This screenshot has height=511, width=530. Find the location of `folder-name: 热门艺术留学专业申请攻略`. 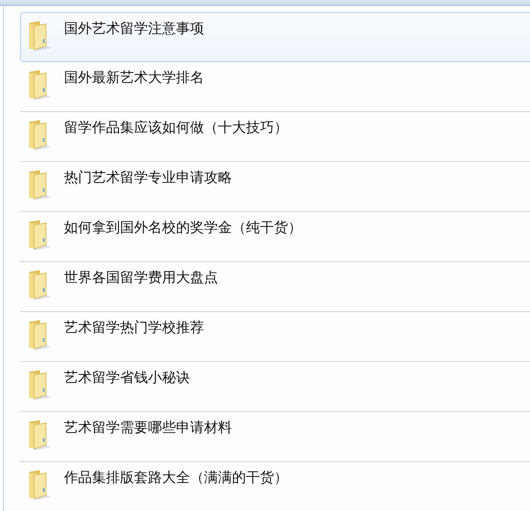

folder-name: 热门艺术留学专业申请攻略 is located at coordinates (148, 178).